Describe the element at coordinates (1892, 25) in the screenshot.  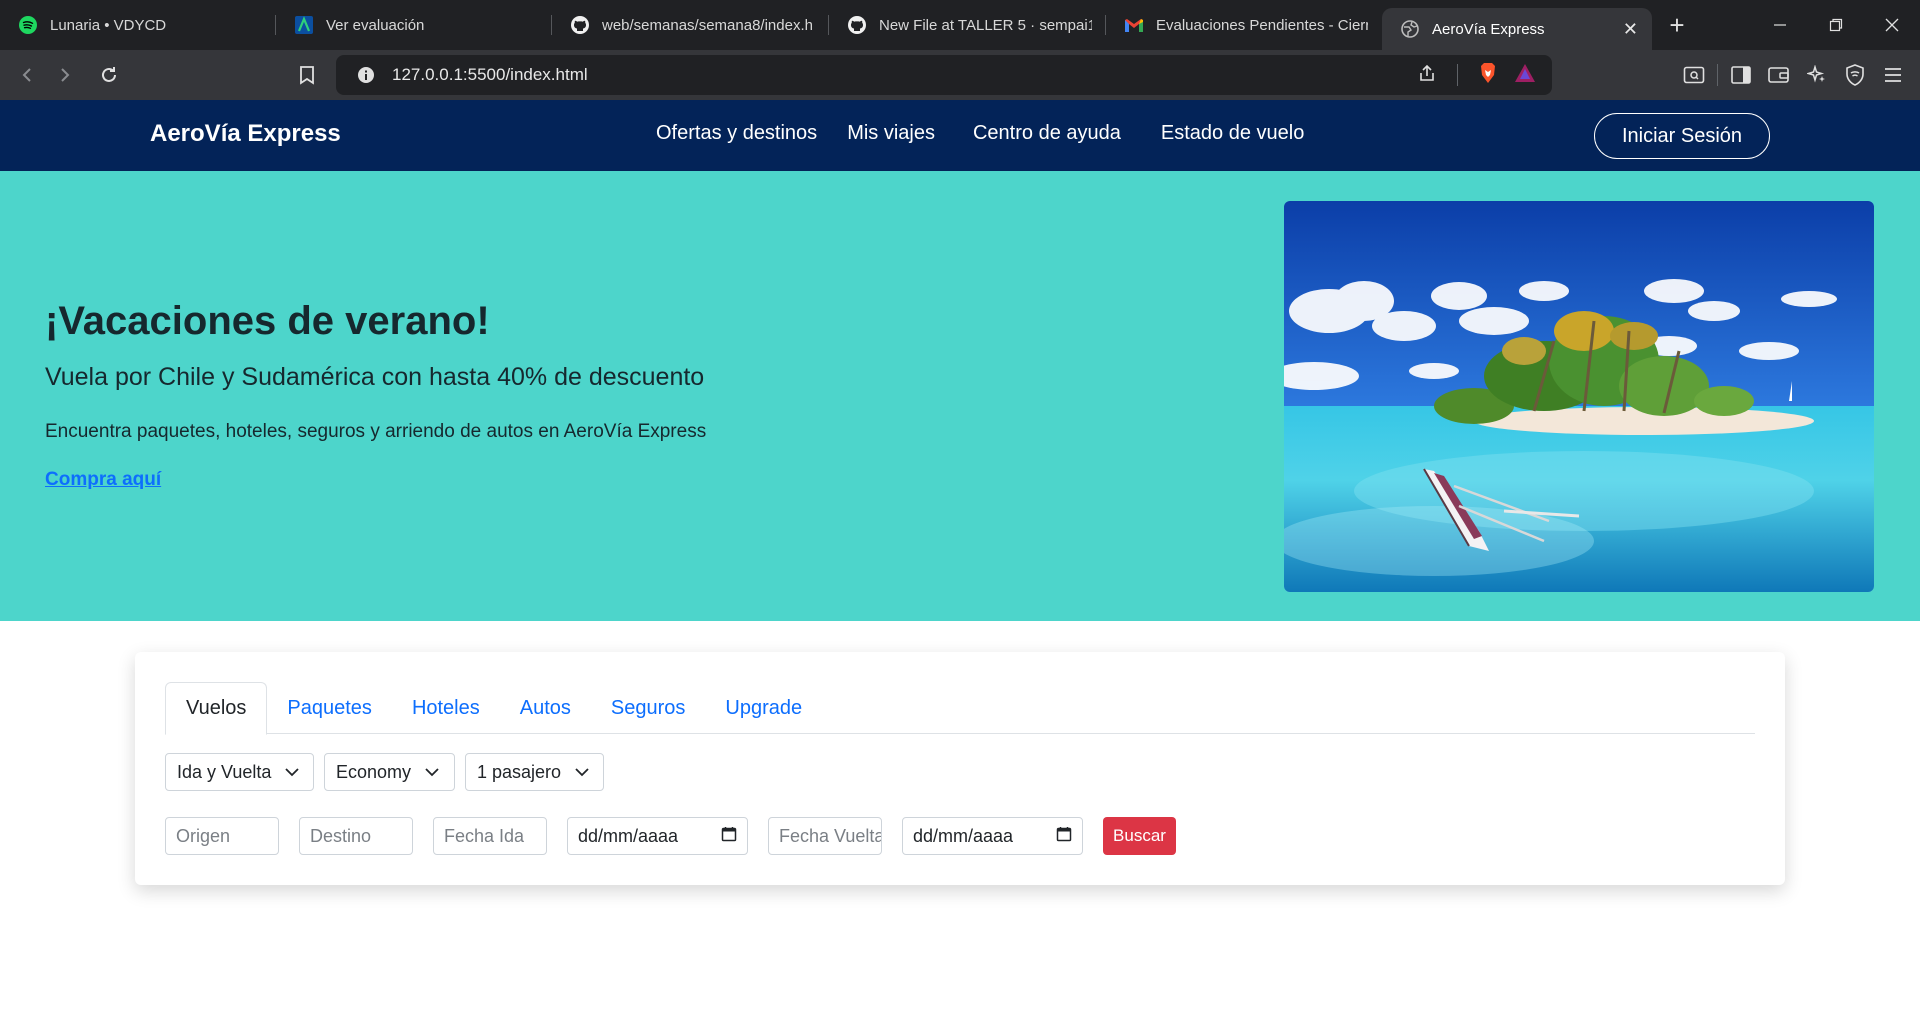
I see `close-window-icon` at that location.